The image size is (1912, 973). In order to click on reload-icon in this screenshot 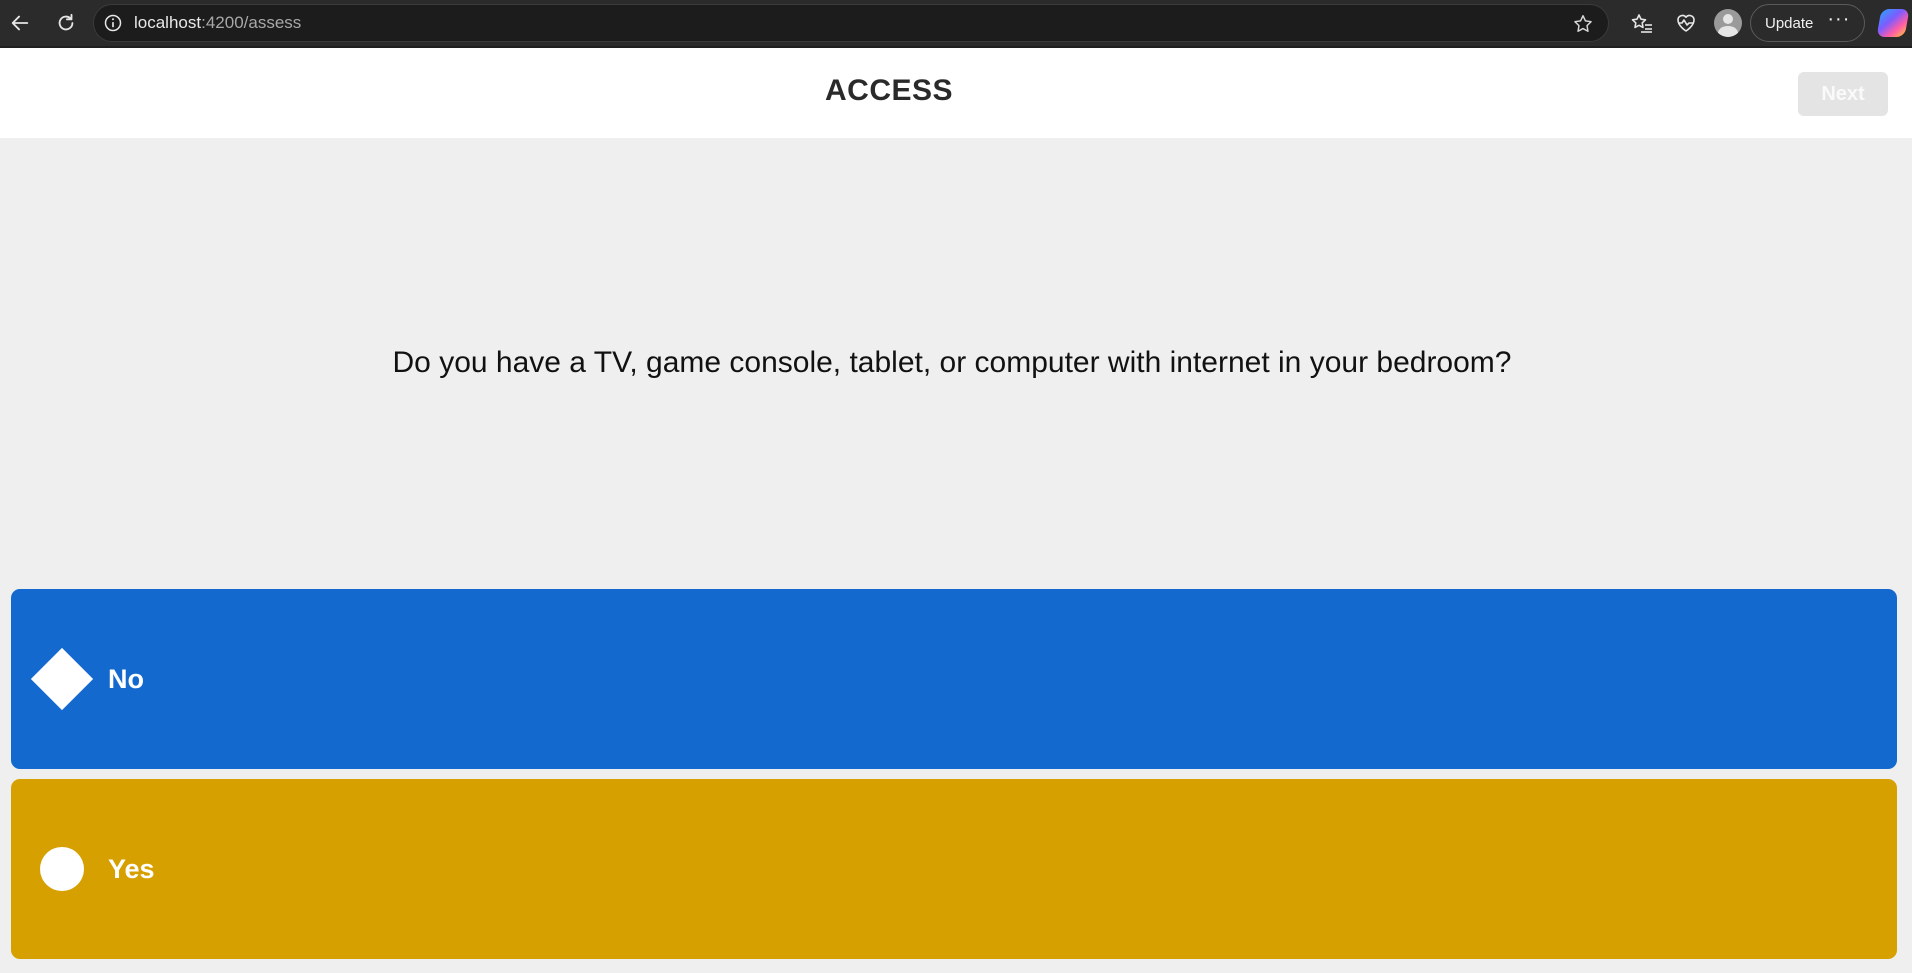, I will do `click(66, 22)`.